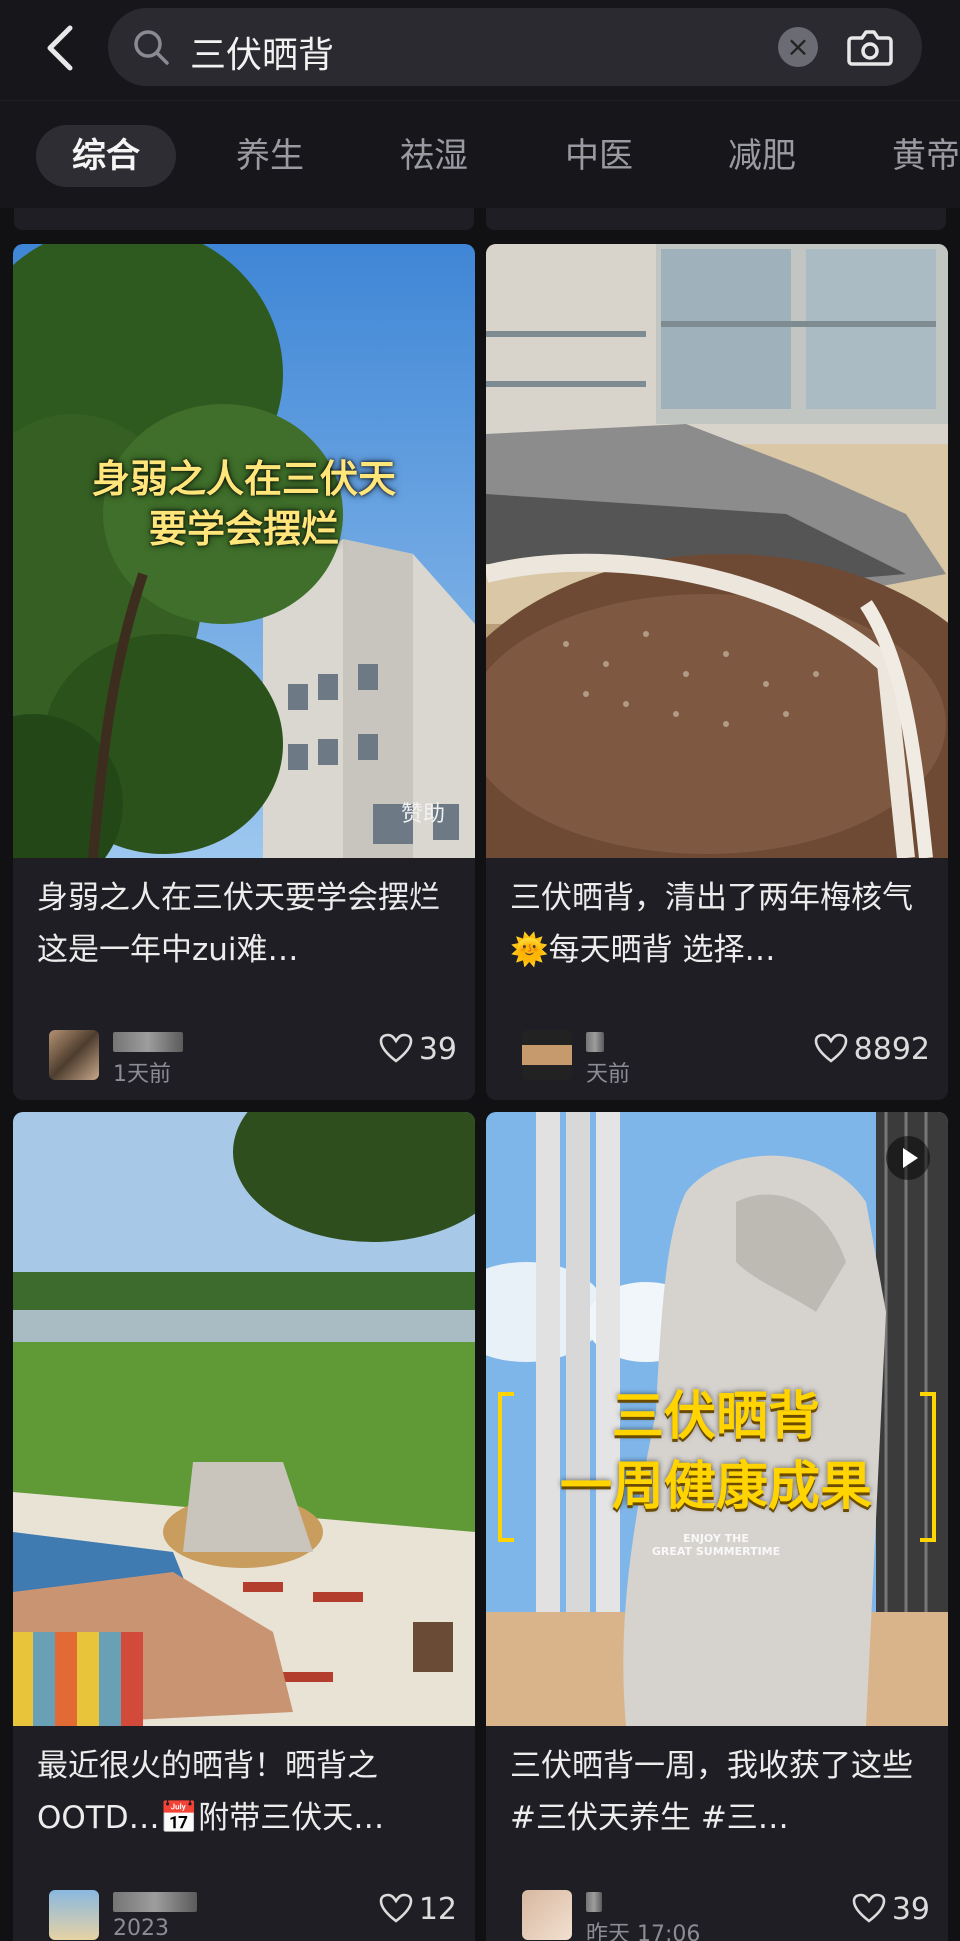  What do you see at coordinates (762, 156) in the screenshot?
I see `tab-jianfei: 减肥` at bounding box center [762, 156].